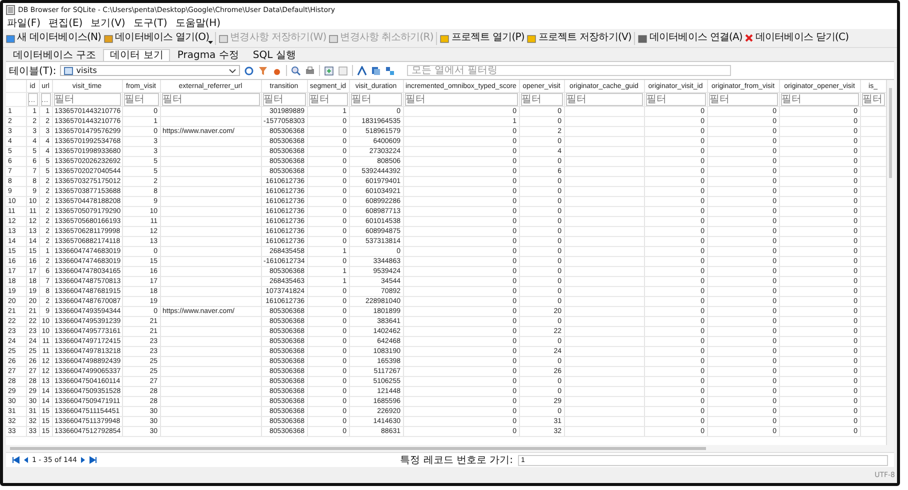 This screenshot has height=490, width=908. What do you see at coordinates (456, 460) in the screenshot?
I see `goto-label: 특정 레코드 번호로 가기:` at bounding box center [456, 460].